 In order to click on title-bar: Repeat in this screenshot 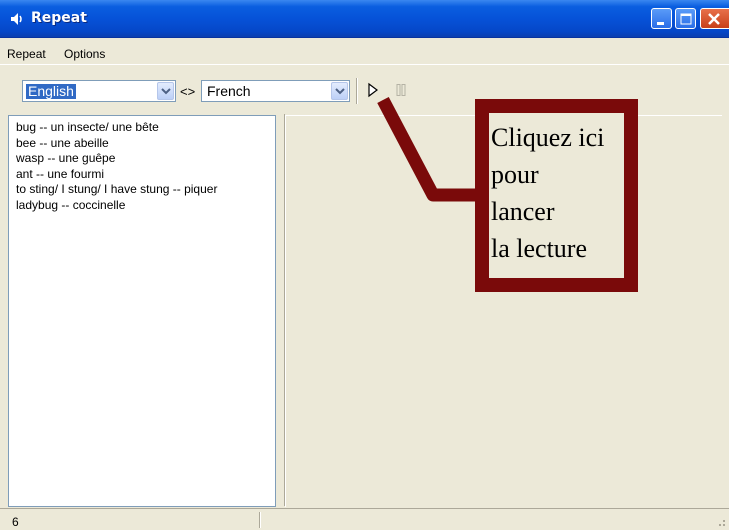, I will do `click(364, 19)`.